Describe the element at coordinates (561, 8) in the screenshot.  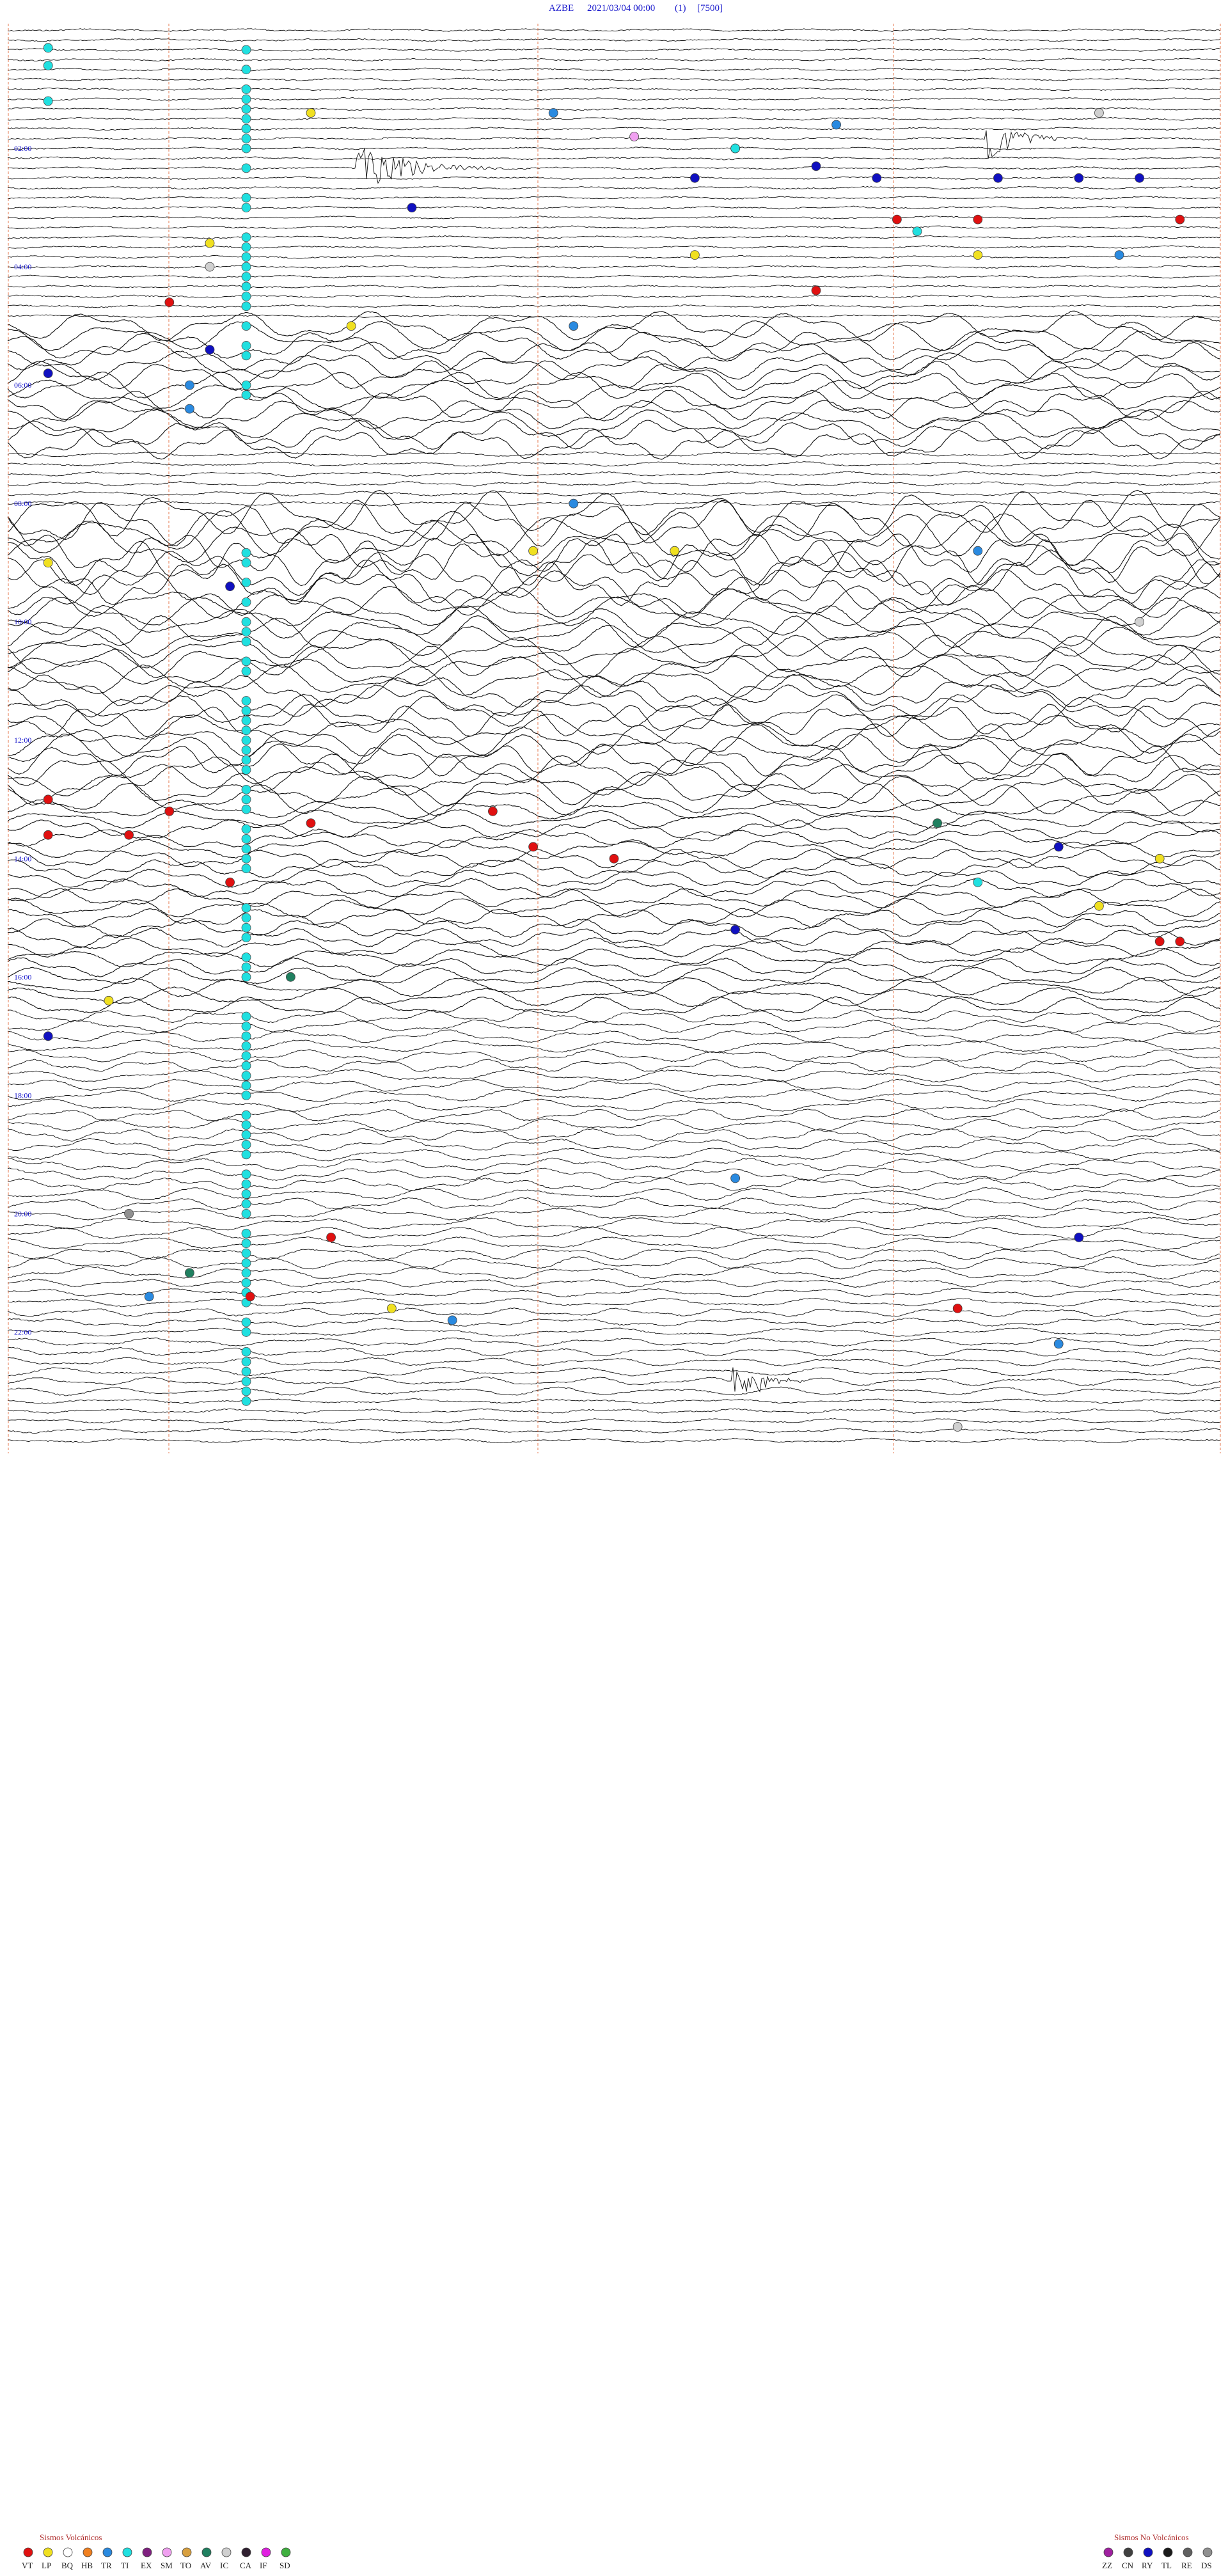
I see `header-station: AZBE` at that location.